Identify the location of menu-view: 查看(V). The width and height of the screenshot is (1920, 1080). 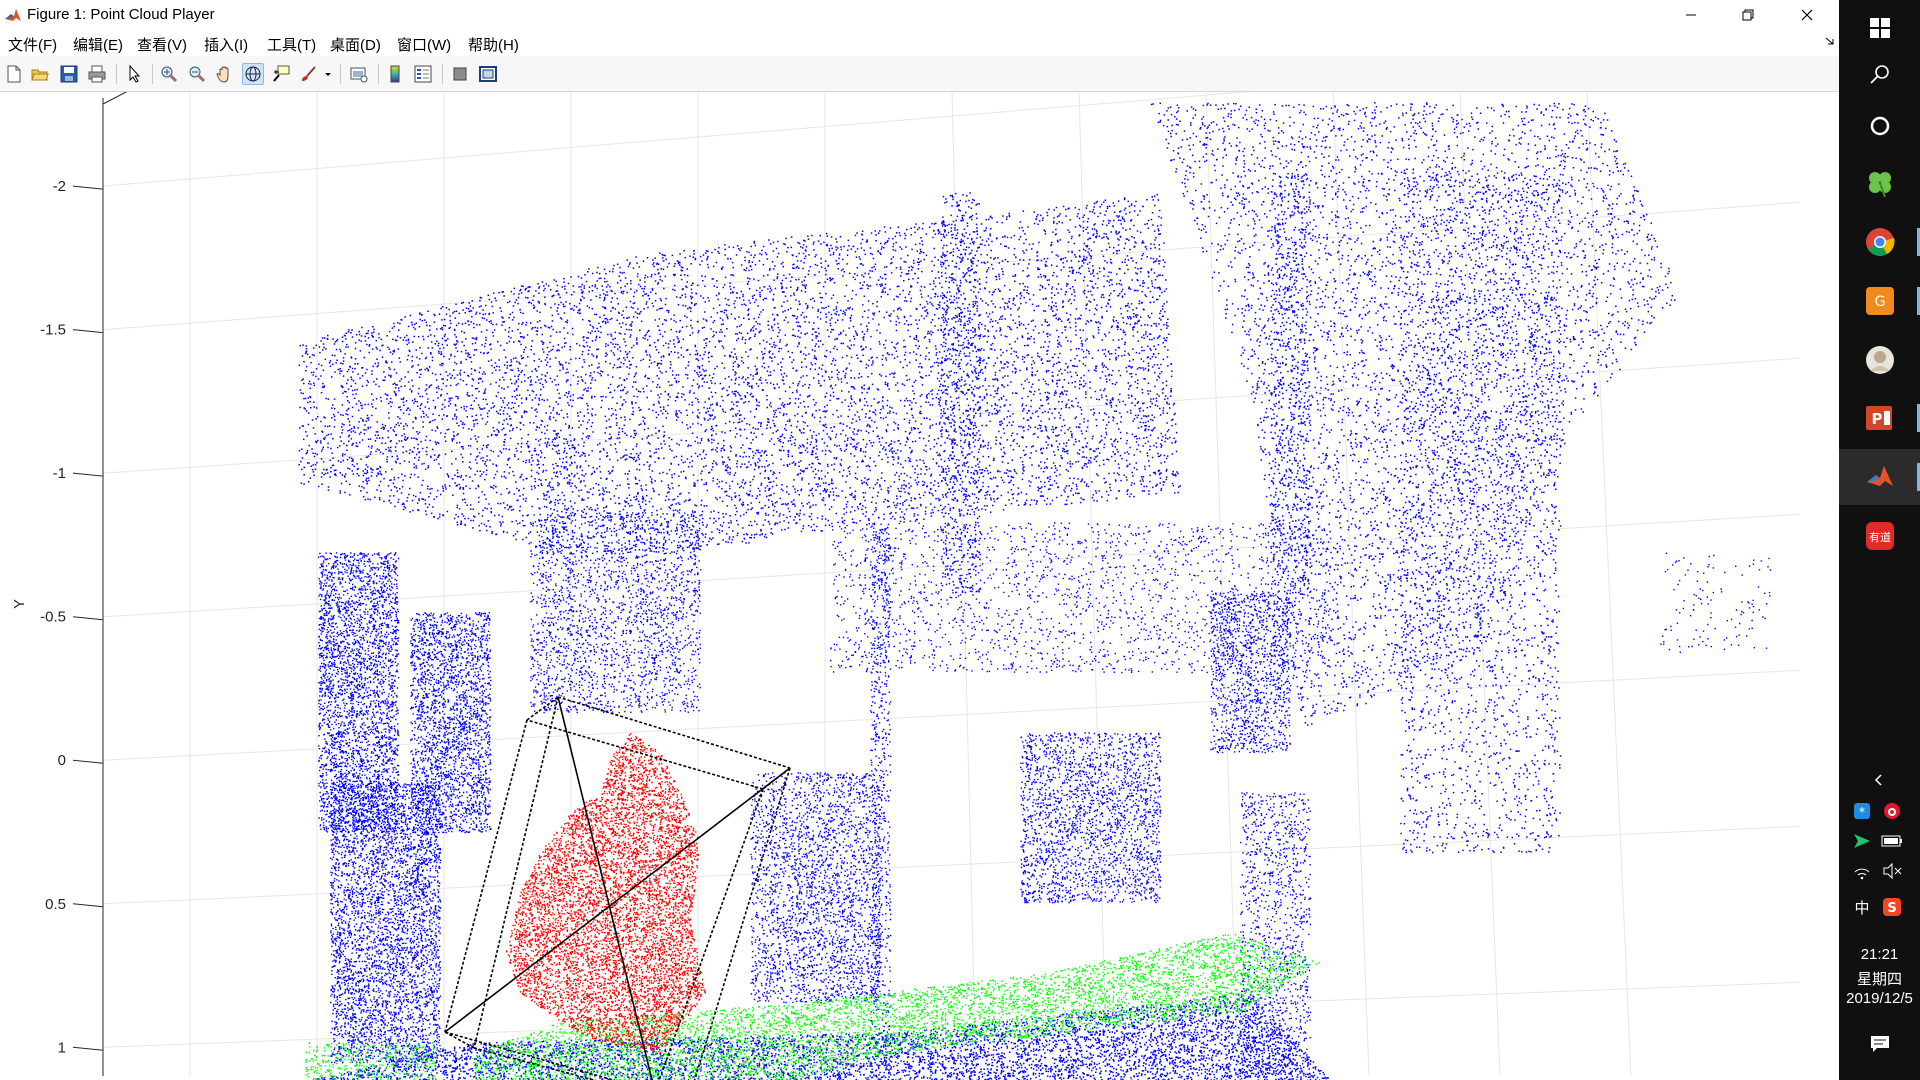
(162, 44).